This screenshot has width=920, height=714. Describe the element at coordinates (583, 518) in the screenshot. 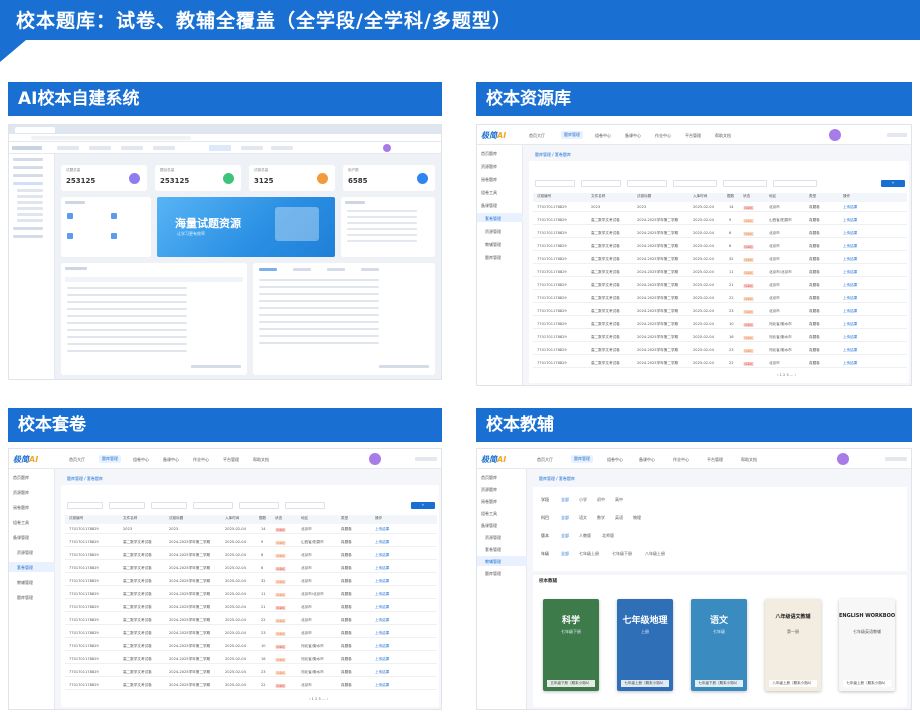

I see `filter-option: 语文` at that location.